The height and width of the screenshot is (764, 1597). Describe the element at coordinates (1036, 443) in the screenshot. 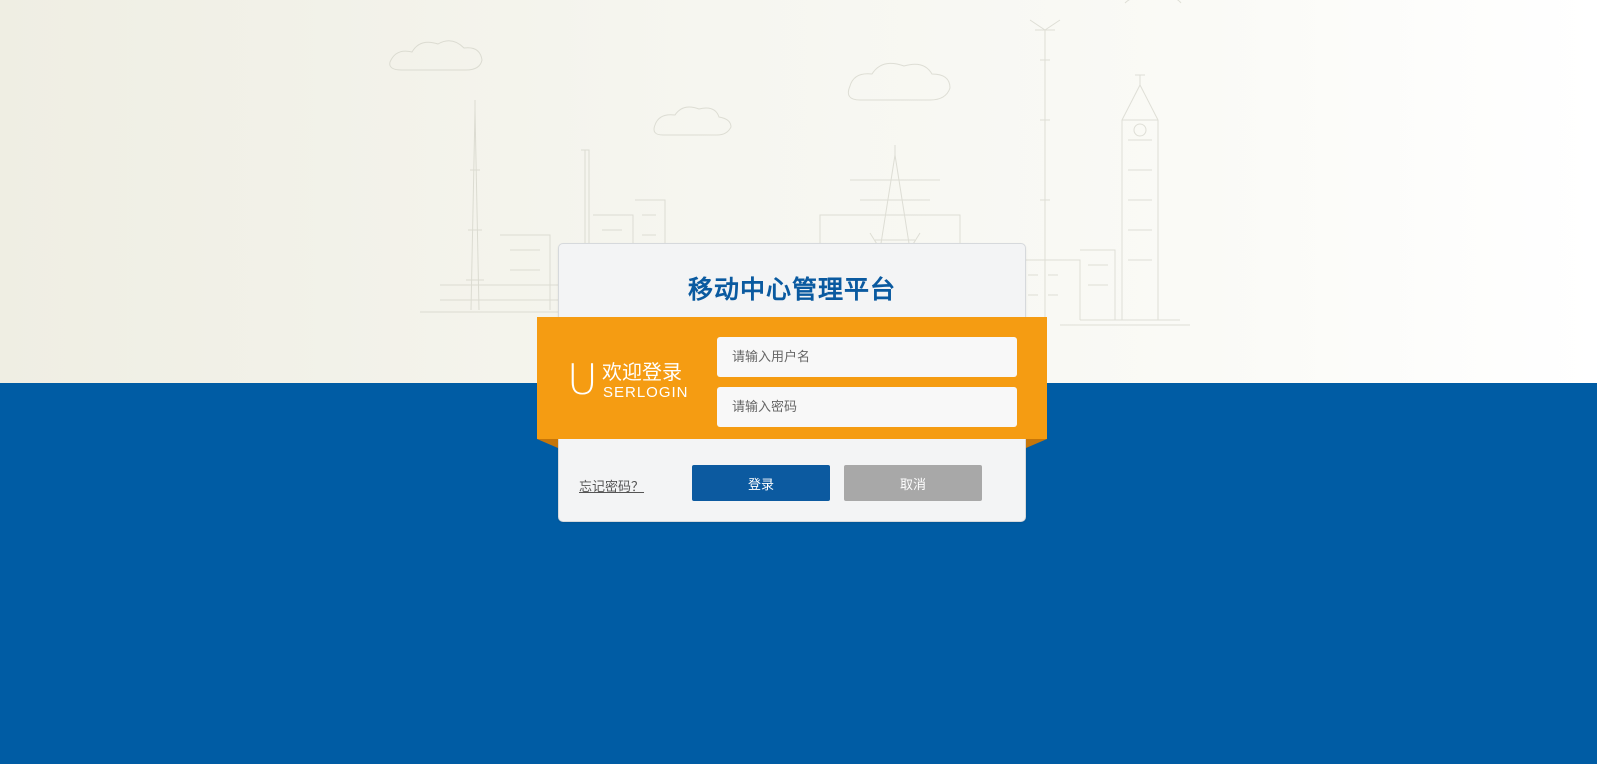

I see `ribbon-fold-right` at that location.